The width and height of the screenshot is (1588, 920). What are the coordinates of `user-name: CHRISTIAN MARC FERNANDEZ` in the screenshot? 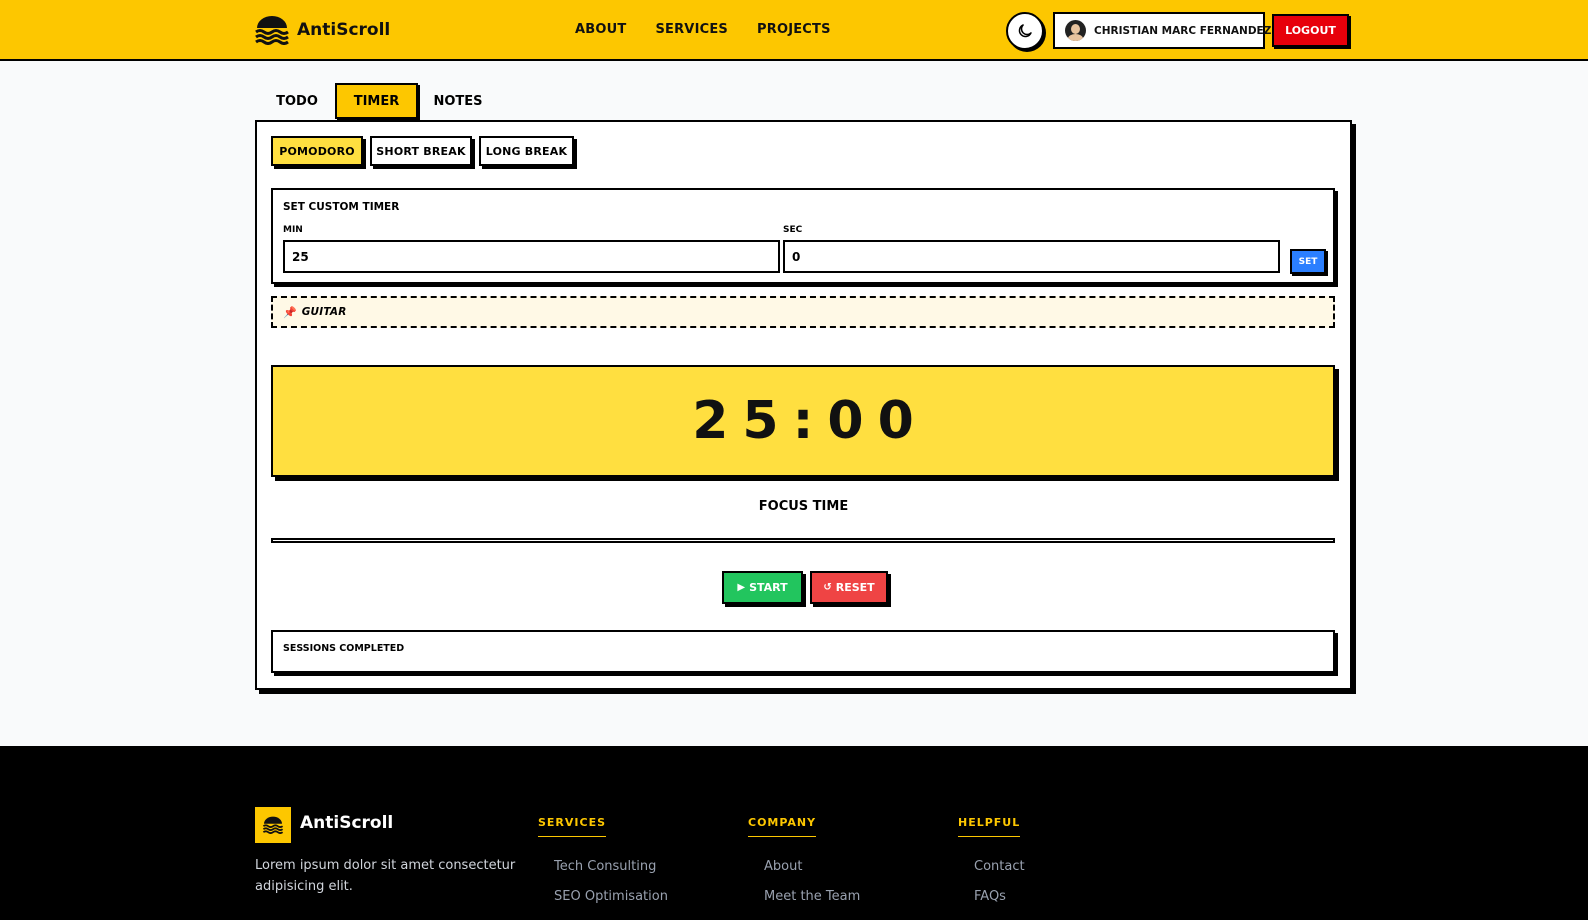 It's located at (1183, 30).